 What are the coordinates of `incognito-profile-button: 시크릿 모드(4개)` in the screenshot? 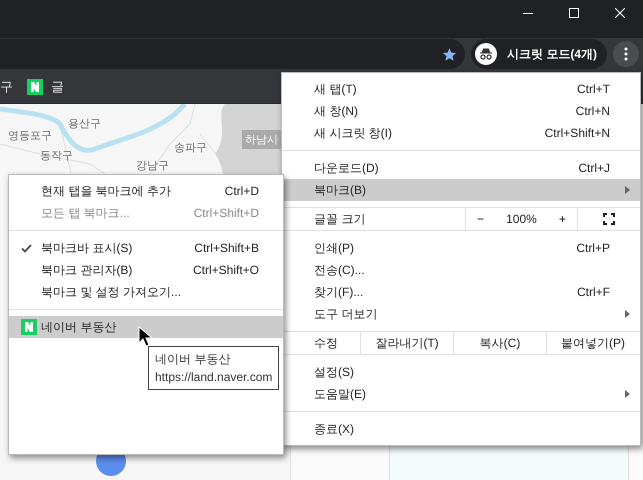 It's located at (539, 54).